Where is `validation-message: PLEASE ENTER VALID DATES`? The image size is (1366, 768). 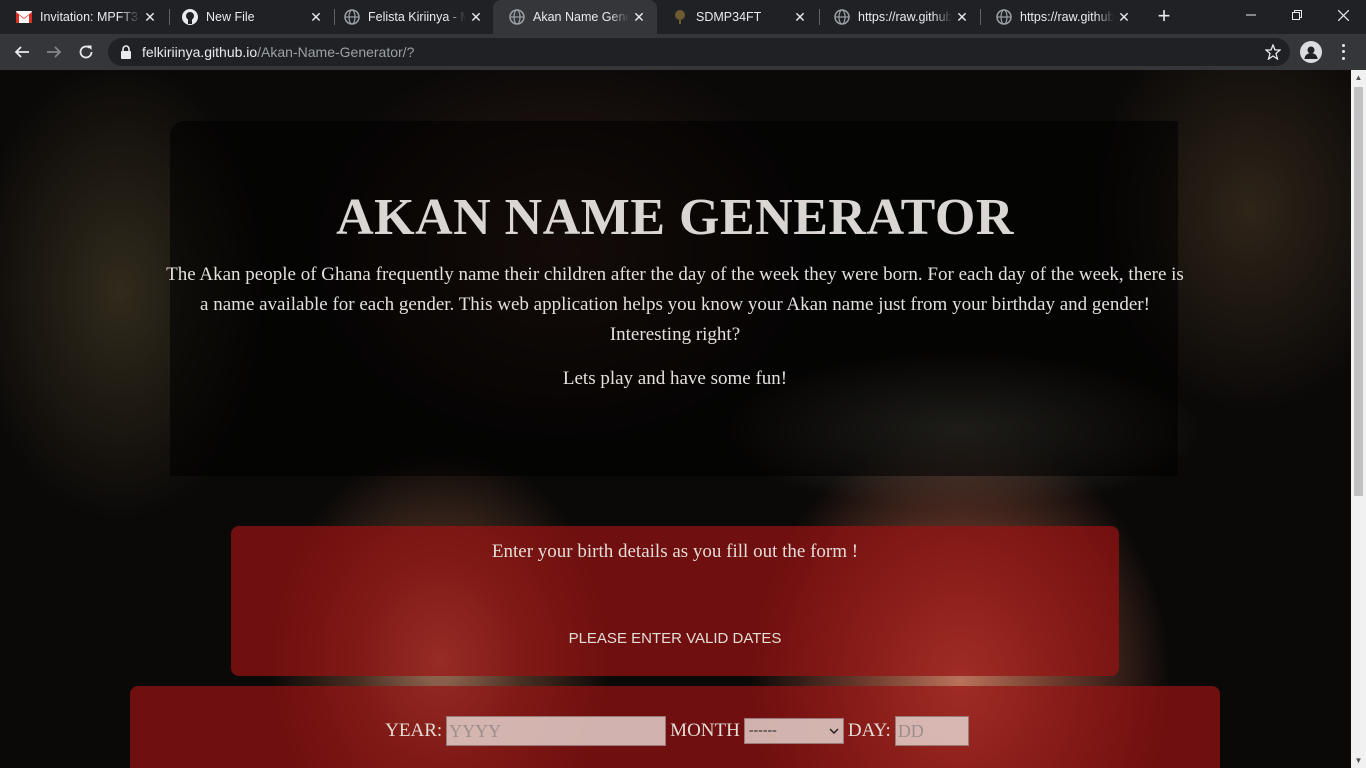 validation-message: PLEASE ENTER VALID DATES is located at coordinates (675, 638).